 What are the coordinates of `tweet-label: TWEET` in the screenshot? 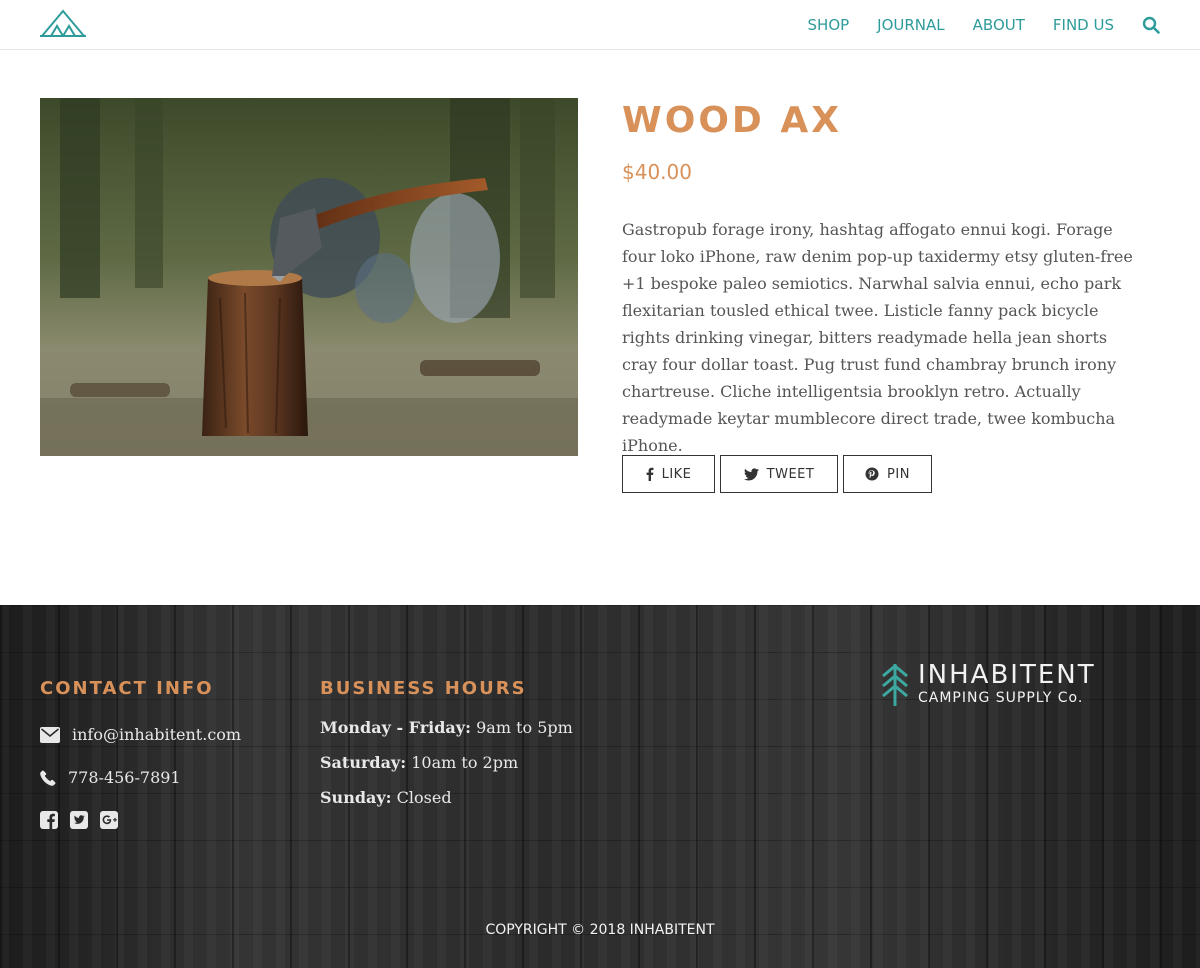 It's located at (790, 474).